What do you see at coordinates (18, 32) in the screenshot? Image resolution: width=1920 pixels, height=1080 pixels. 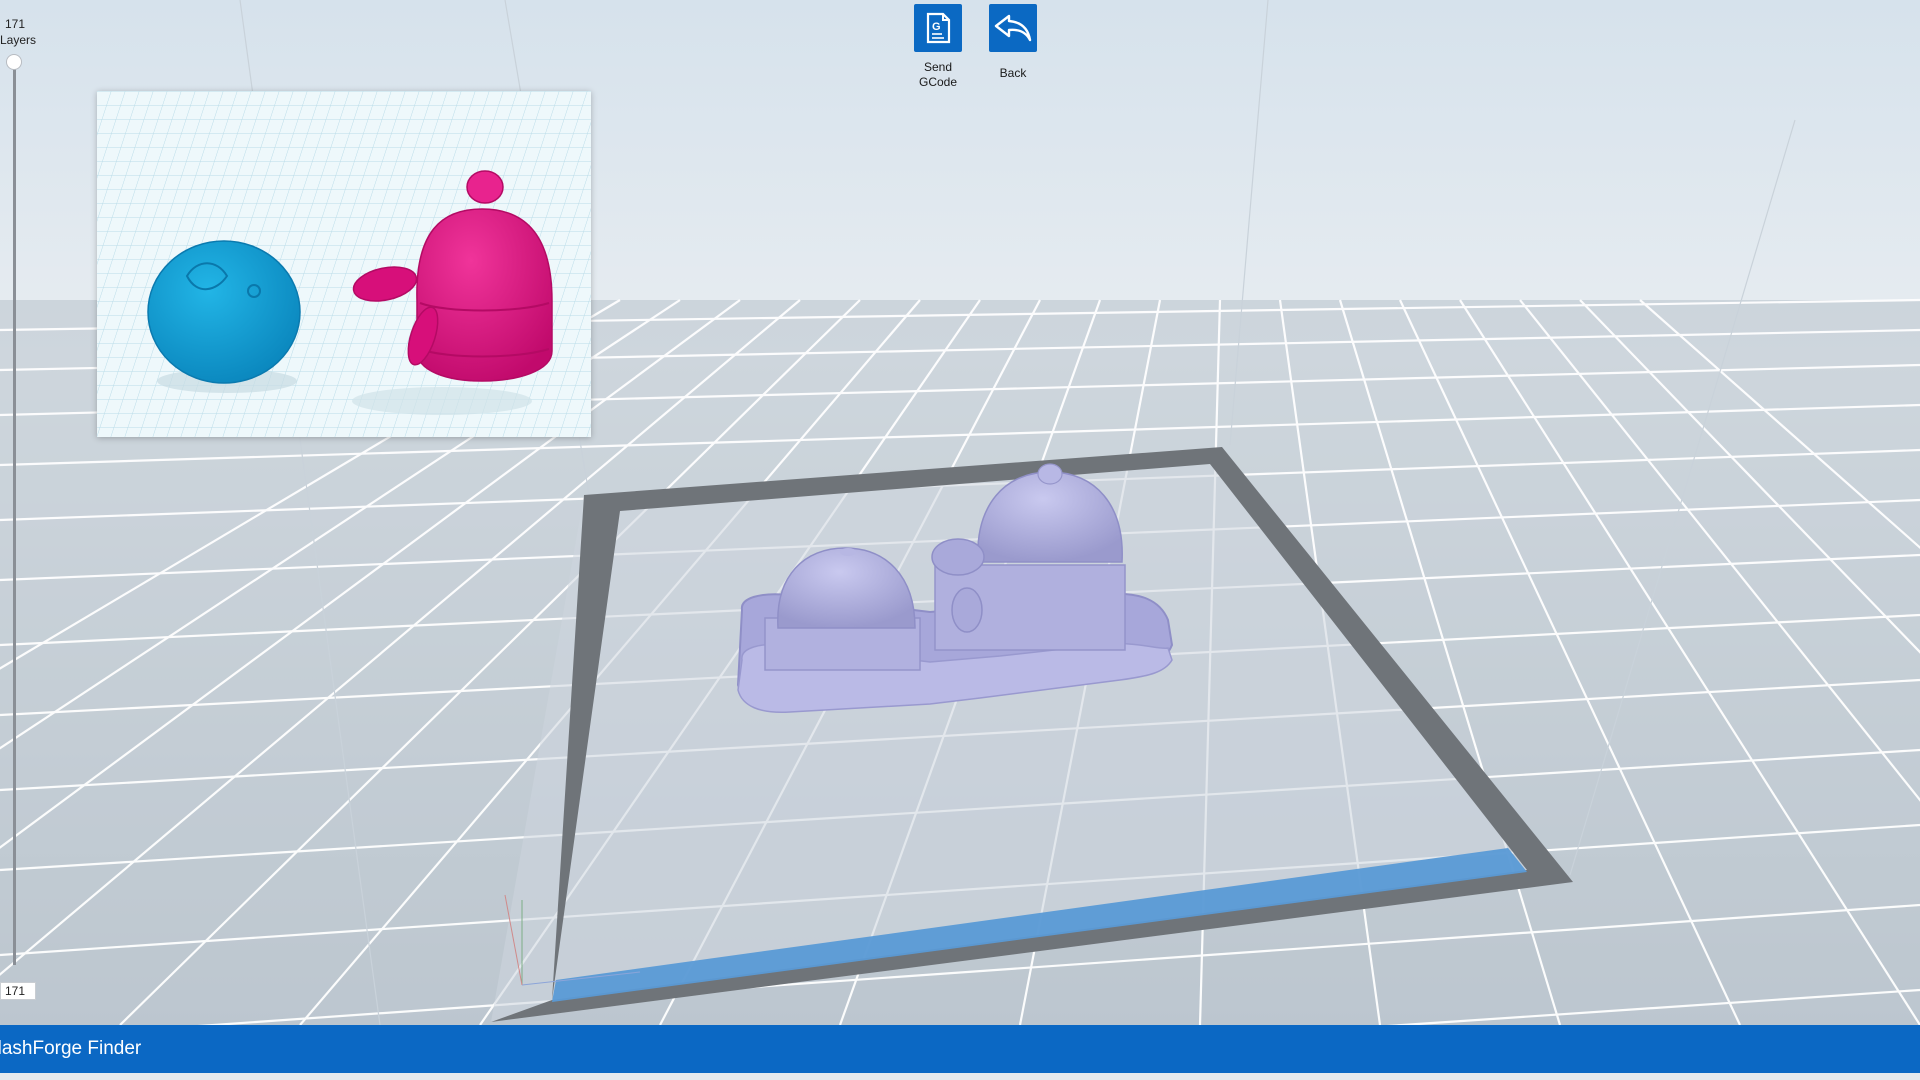 I see `layer-count-label: 171 Layers` at bounding box center [18, 32].